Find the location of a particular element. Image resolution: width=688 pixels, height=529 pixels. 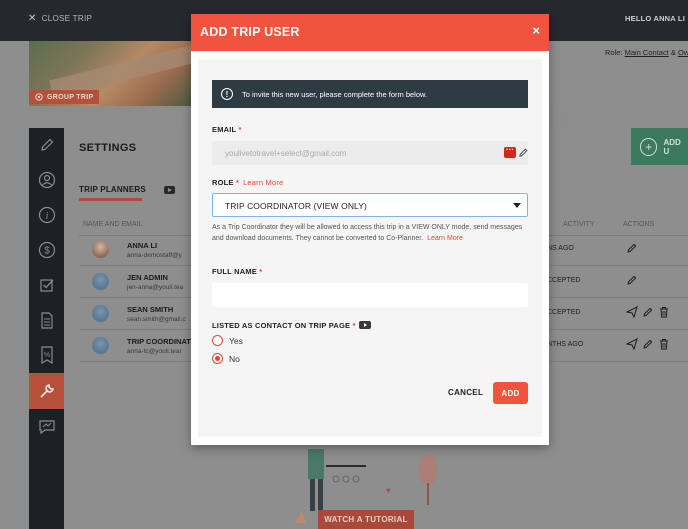

close-trip-link: ✕ CLOSE TRIP is located at coordinates (60, 18).